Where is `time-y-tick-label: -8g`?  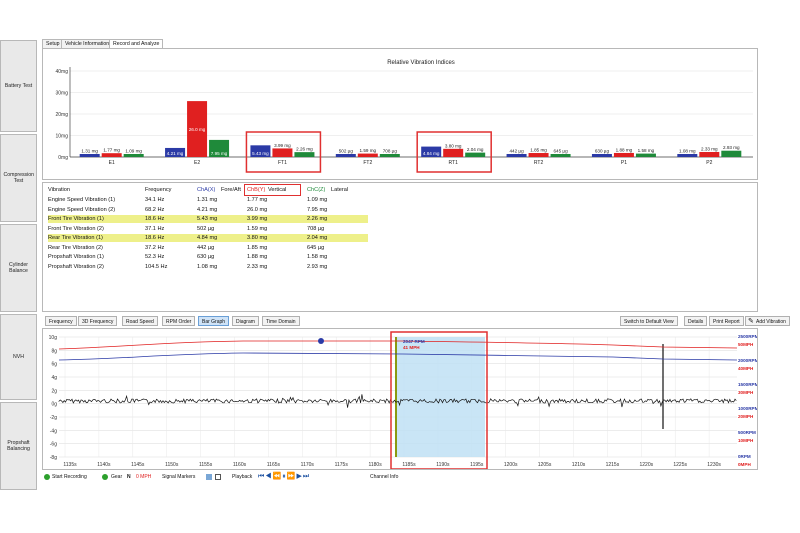
time-y-tick-label: -8g is located at coordinates (53, 458).